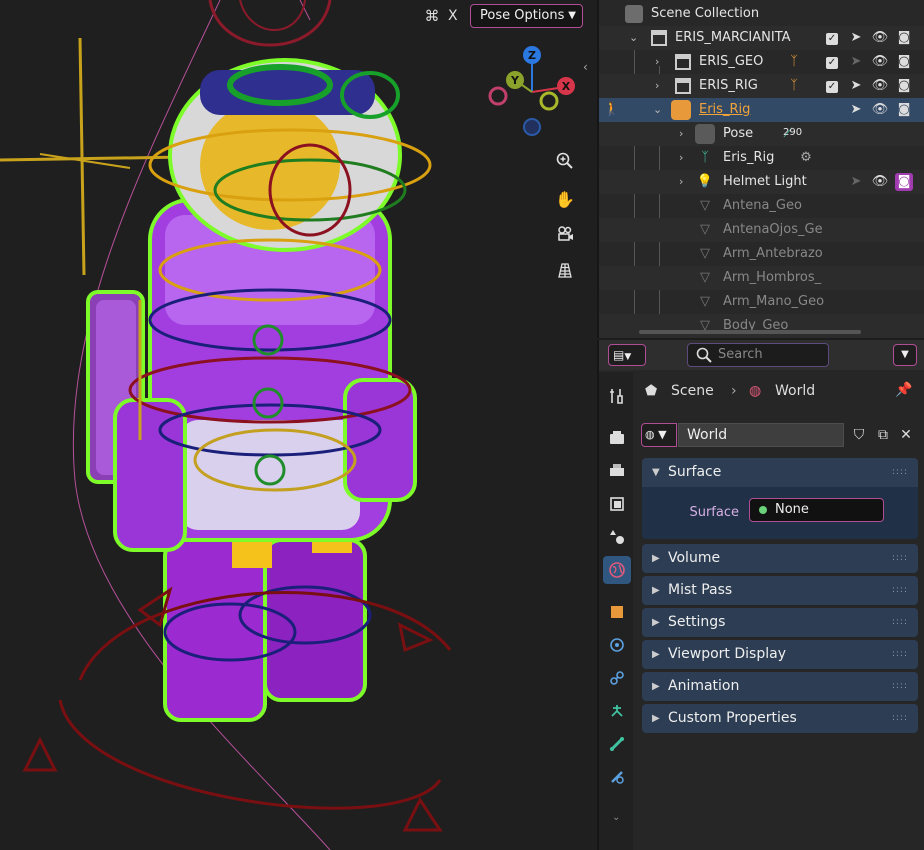 This screenshot has width=924, height=850. What do you see at coordinates (903, 390) in the screenshot?
I see `pin-icon: 📌` at bounding box center [903, 390].